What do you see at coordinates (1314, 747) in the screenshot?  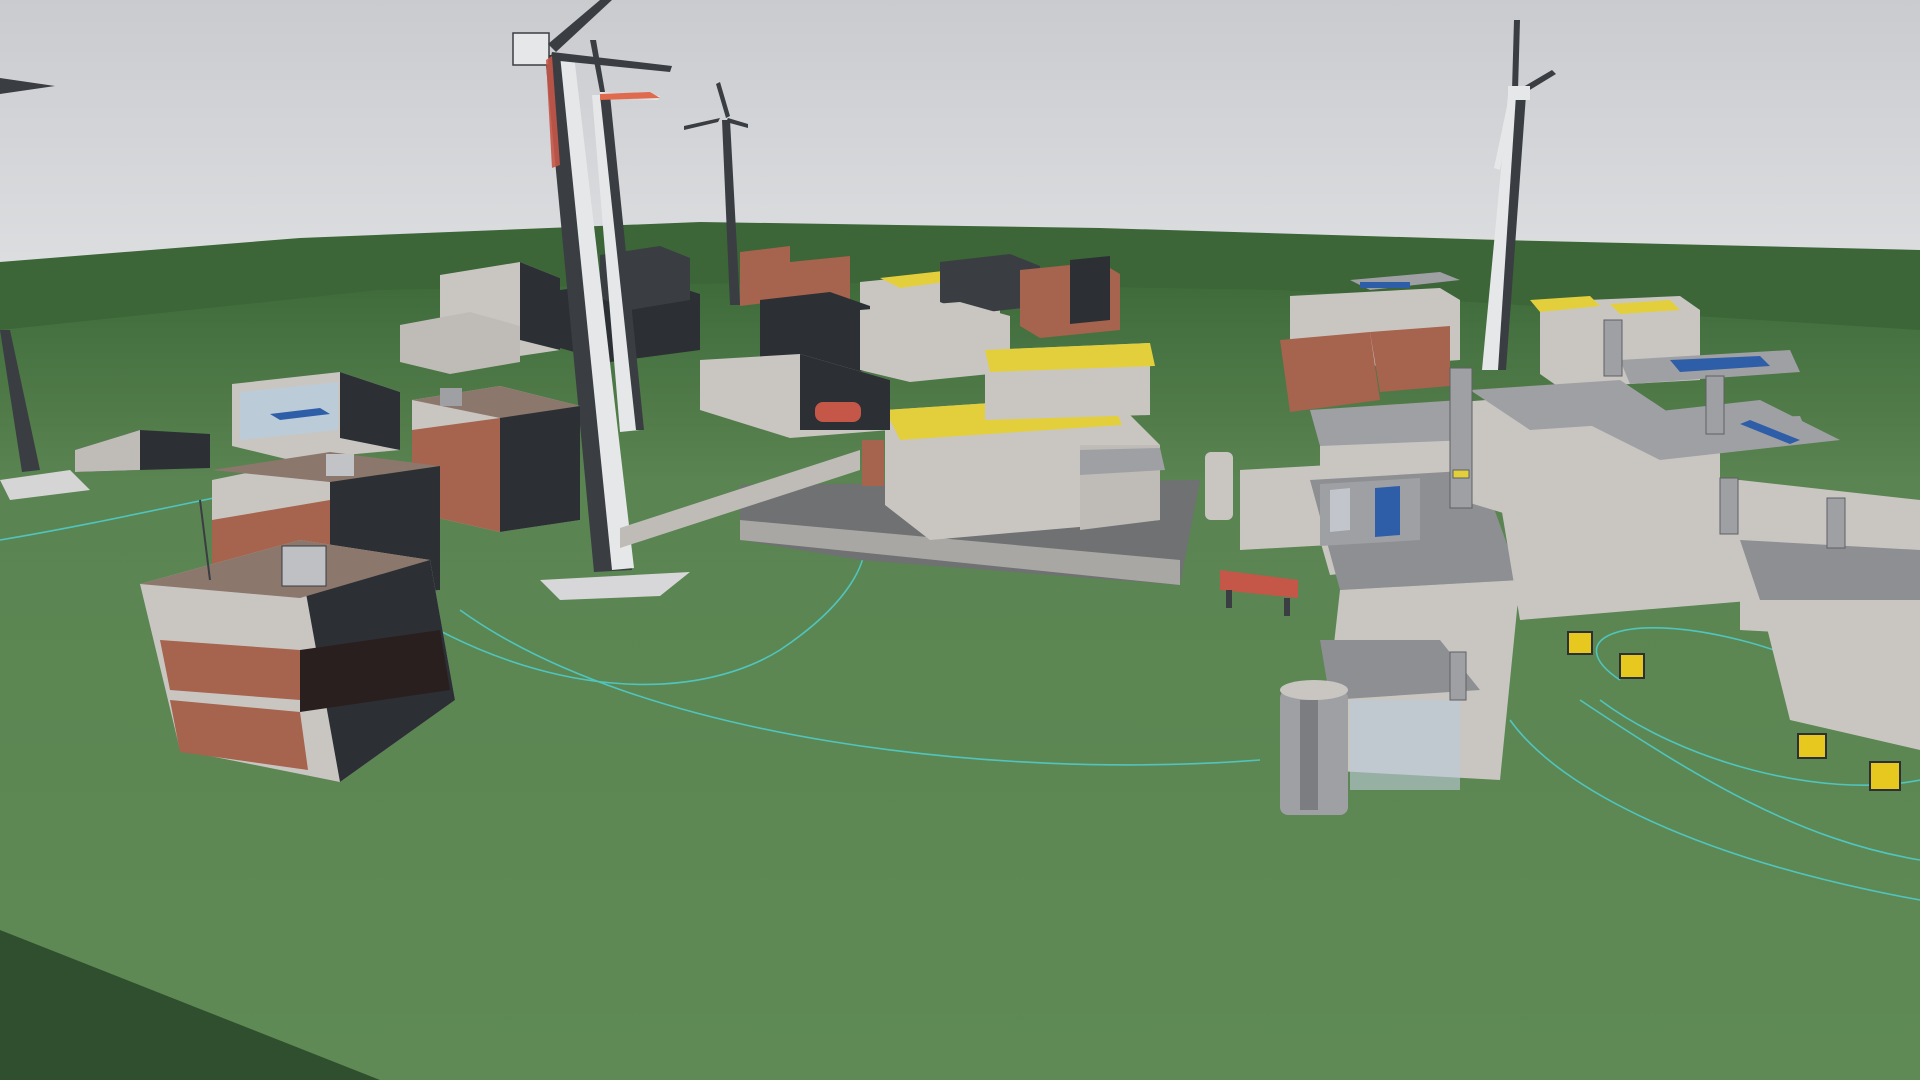 I see `water-tank` at bounding box center [1314, 747].